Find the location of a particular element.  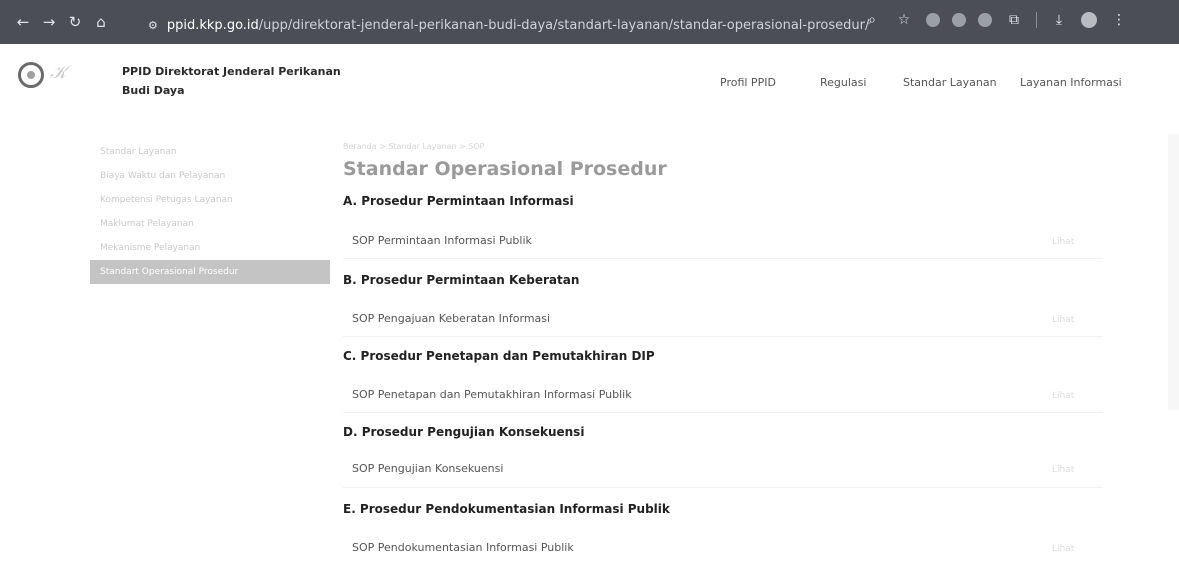

zoom-icon: ⌕ is located at coordinates (872, 20).